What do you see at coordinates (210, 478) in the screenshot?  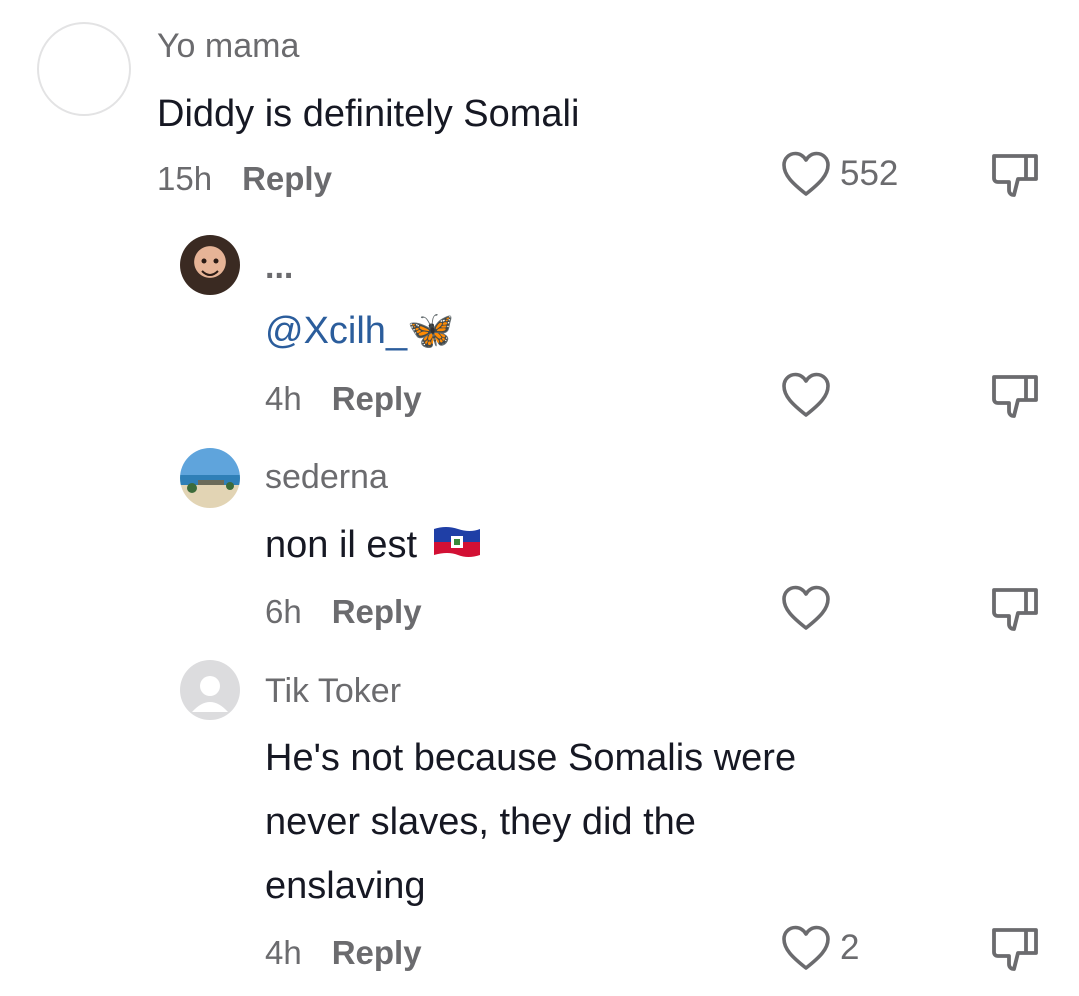 I see `avatar-beach-photo` at bounding box center [210, 478].